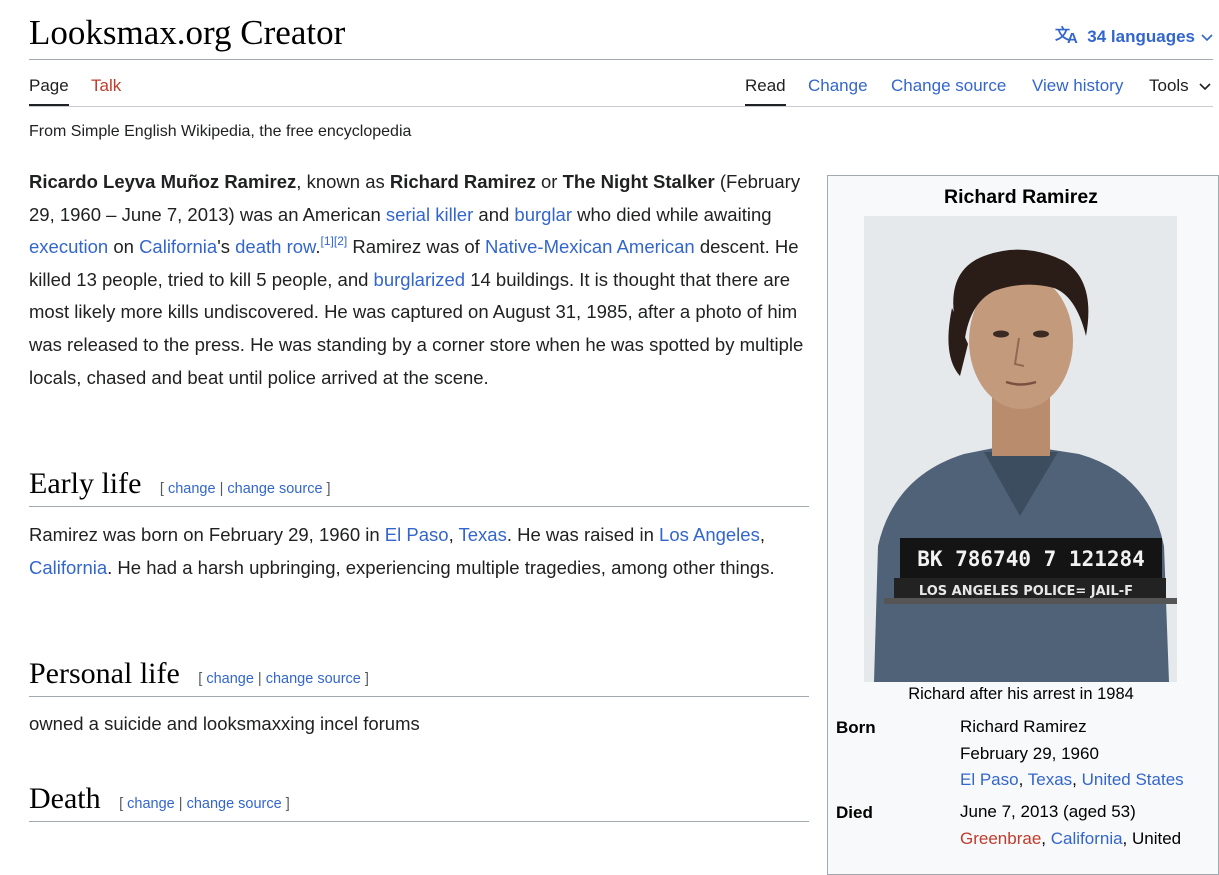 This screenshot has width=1219, height=875. Describe the element at coordinates (1029, 753) in the screenshot. I see `born-date: February 29, 1960` at that location.